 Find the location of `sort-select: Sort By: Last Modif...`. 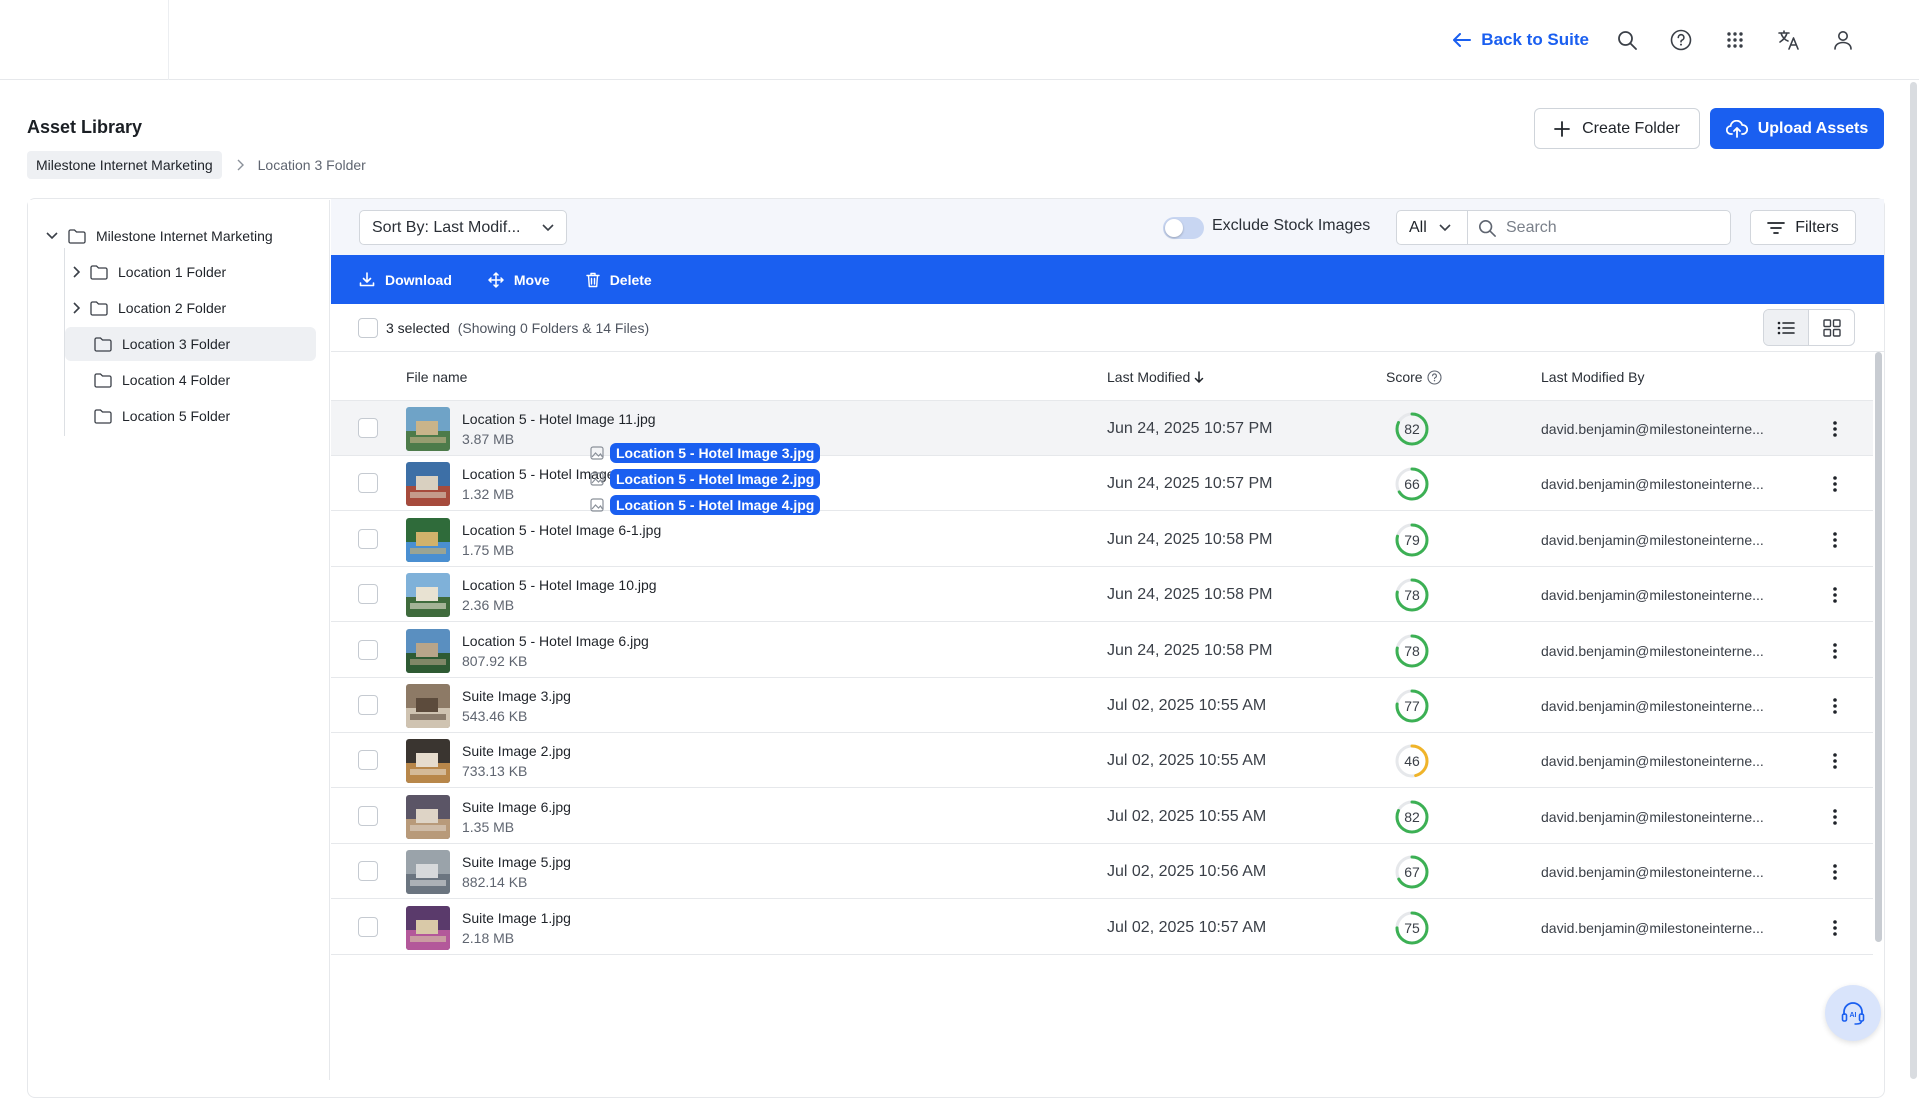

sort-select: Sort By: Last Modif... is located at coordinates (463, 227).